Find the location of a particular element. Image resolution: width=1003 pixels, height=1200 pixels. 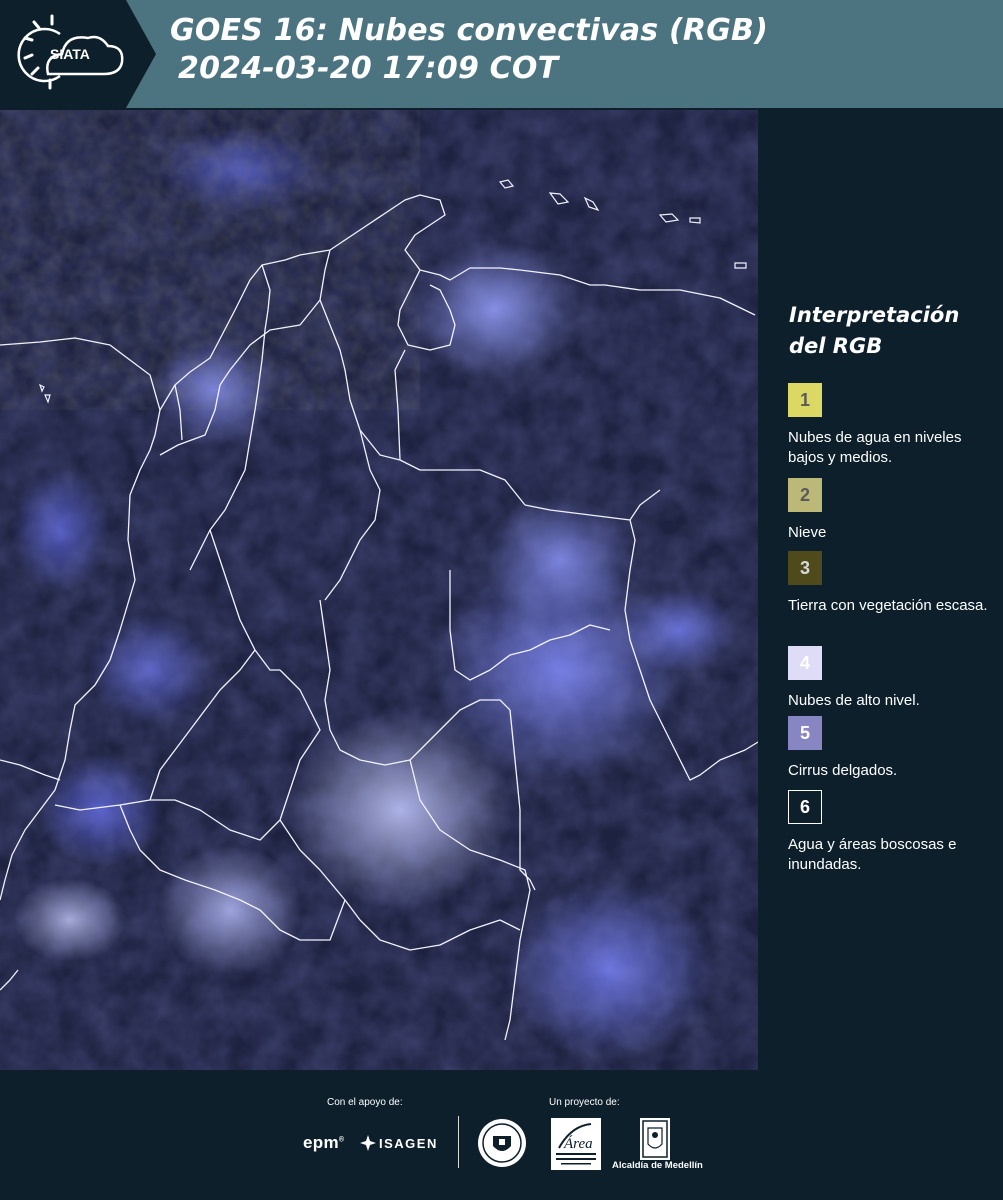

legend-swatch-4: 4 is located at coordinates (805, 663).